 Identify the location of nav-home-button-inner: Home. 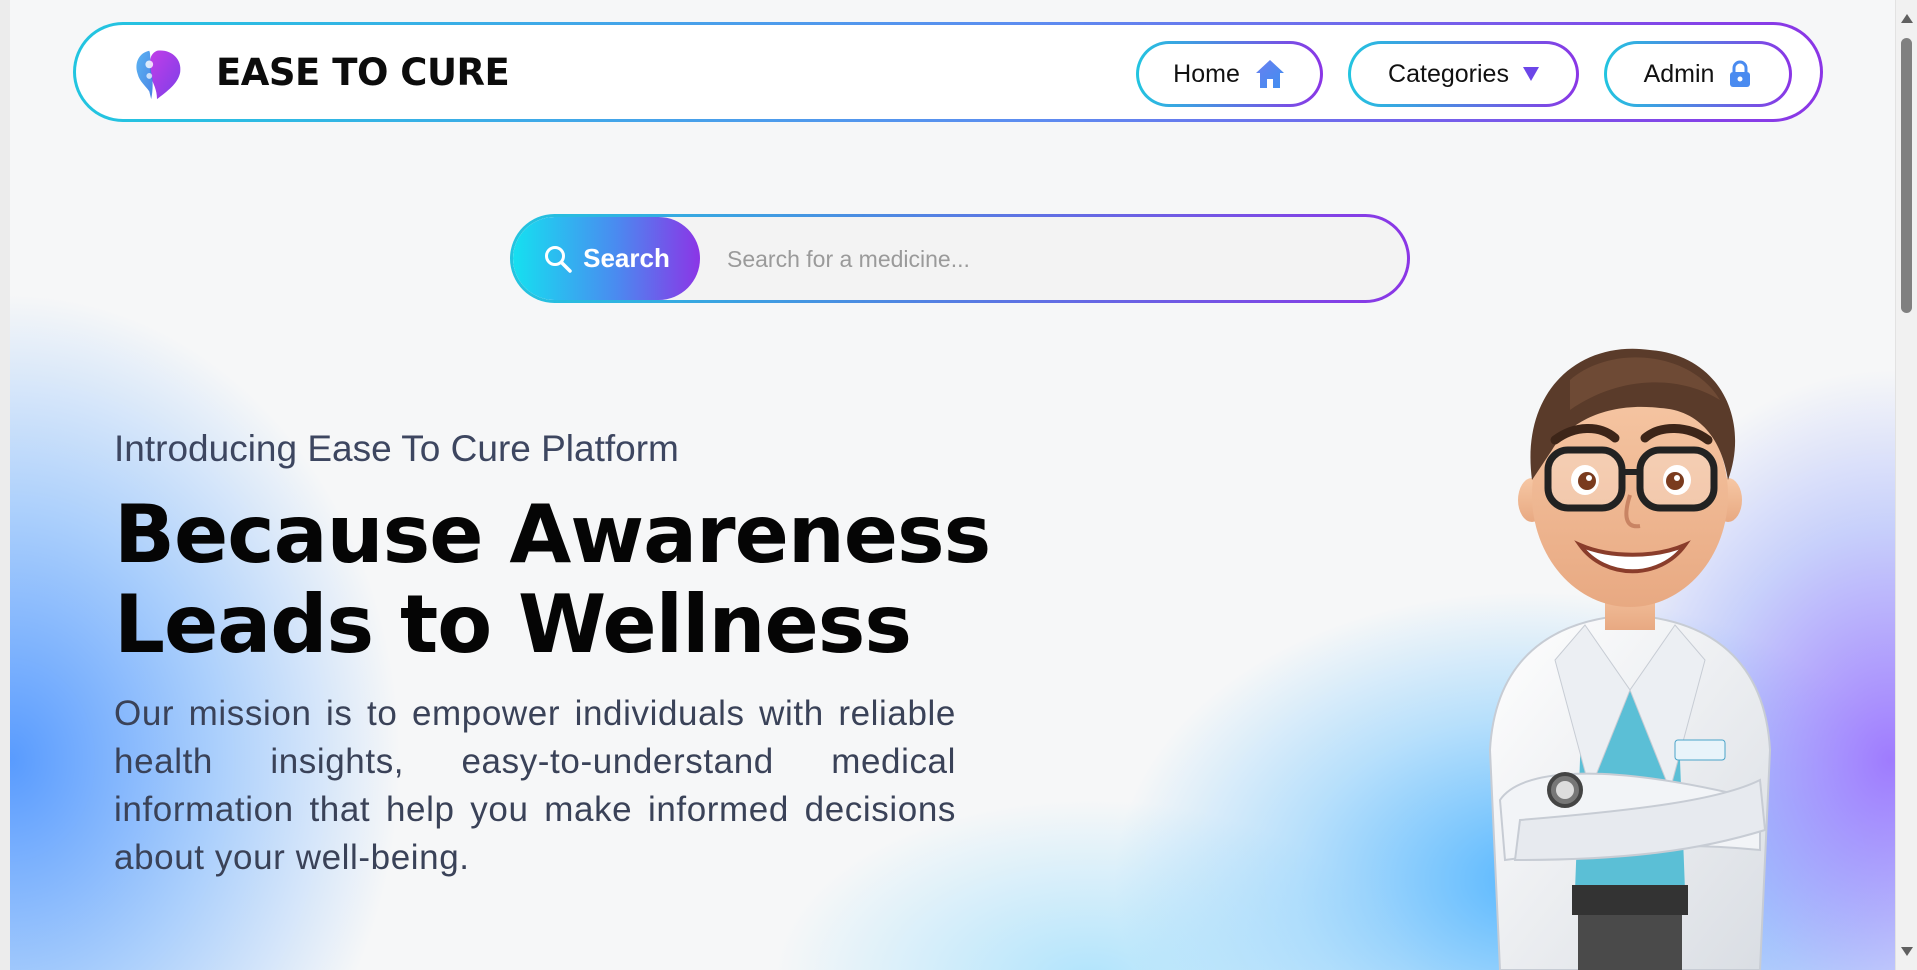
(1229, 74).